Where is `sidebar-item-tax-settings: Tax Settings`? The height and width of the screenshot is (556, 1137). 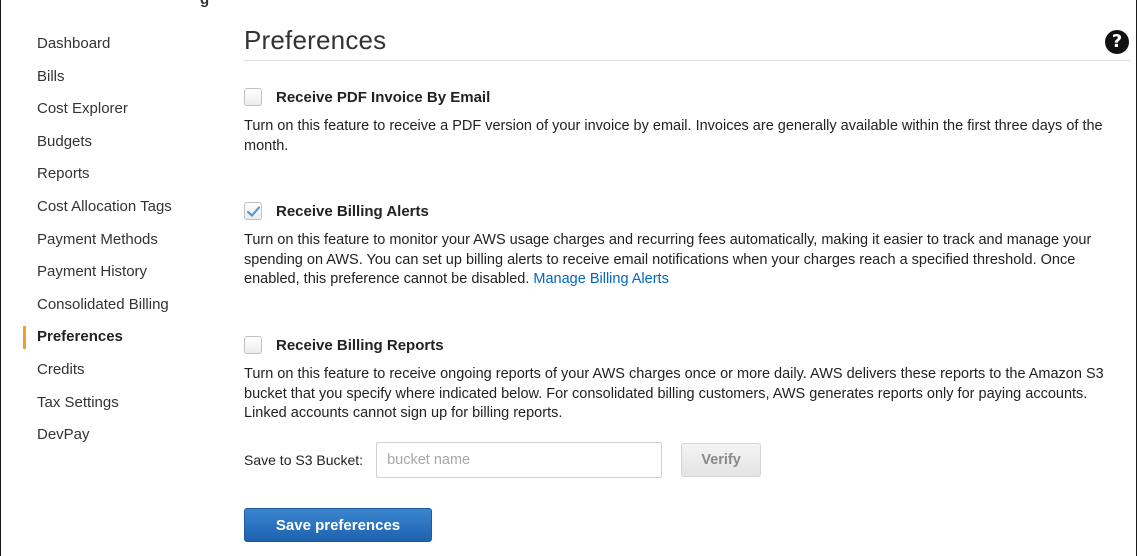 sidebar-item-tax-settings: Tax Settings is located at coordinates (107, 403).